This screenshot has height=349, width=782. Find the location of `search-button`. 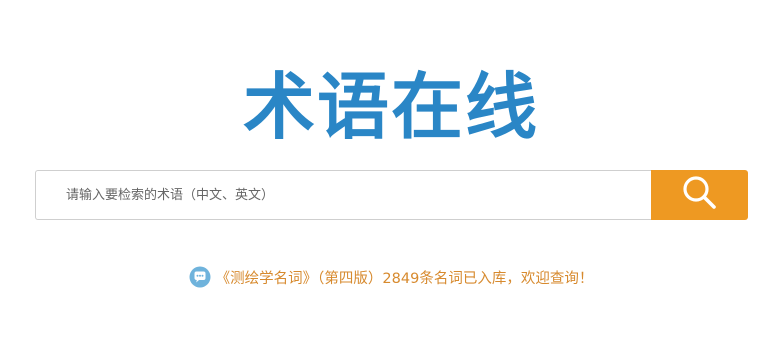

search-button is located at coordinates (699, 195).